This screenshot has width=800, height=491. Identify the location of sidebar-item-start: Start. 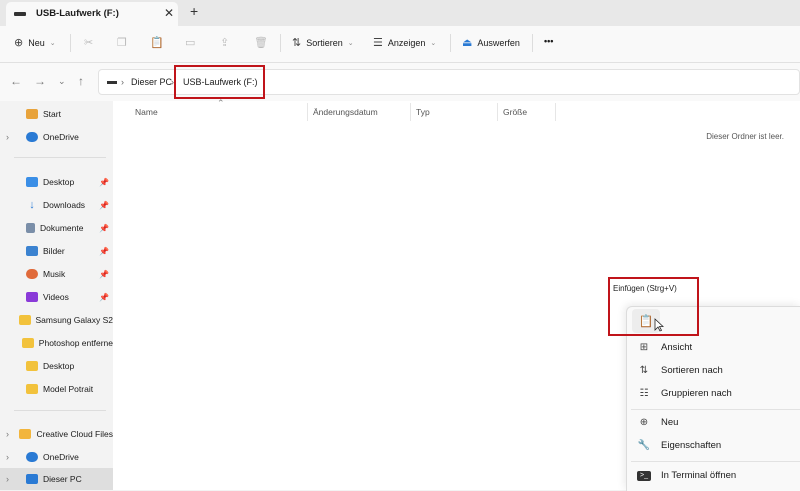
(56, 114).